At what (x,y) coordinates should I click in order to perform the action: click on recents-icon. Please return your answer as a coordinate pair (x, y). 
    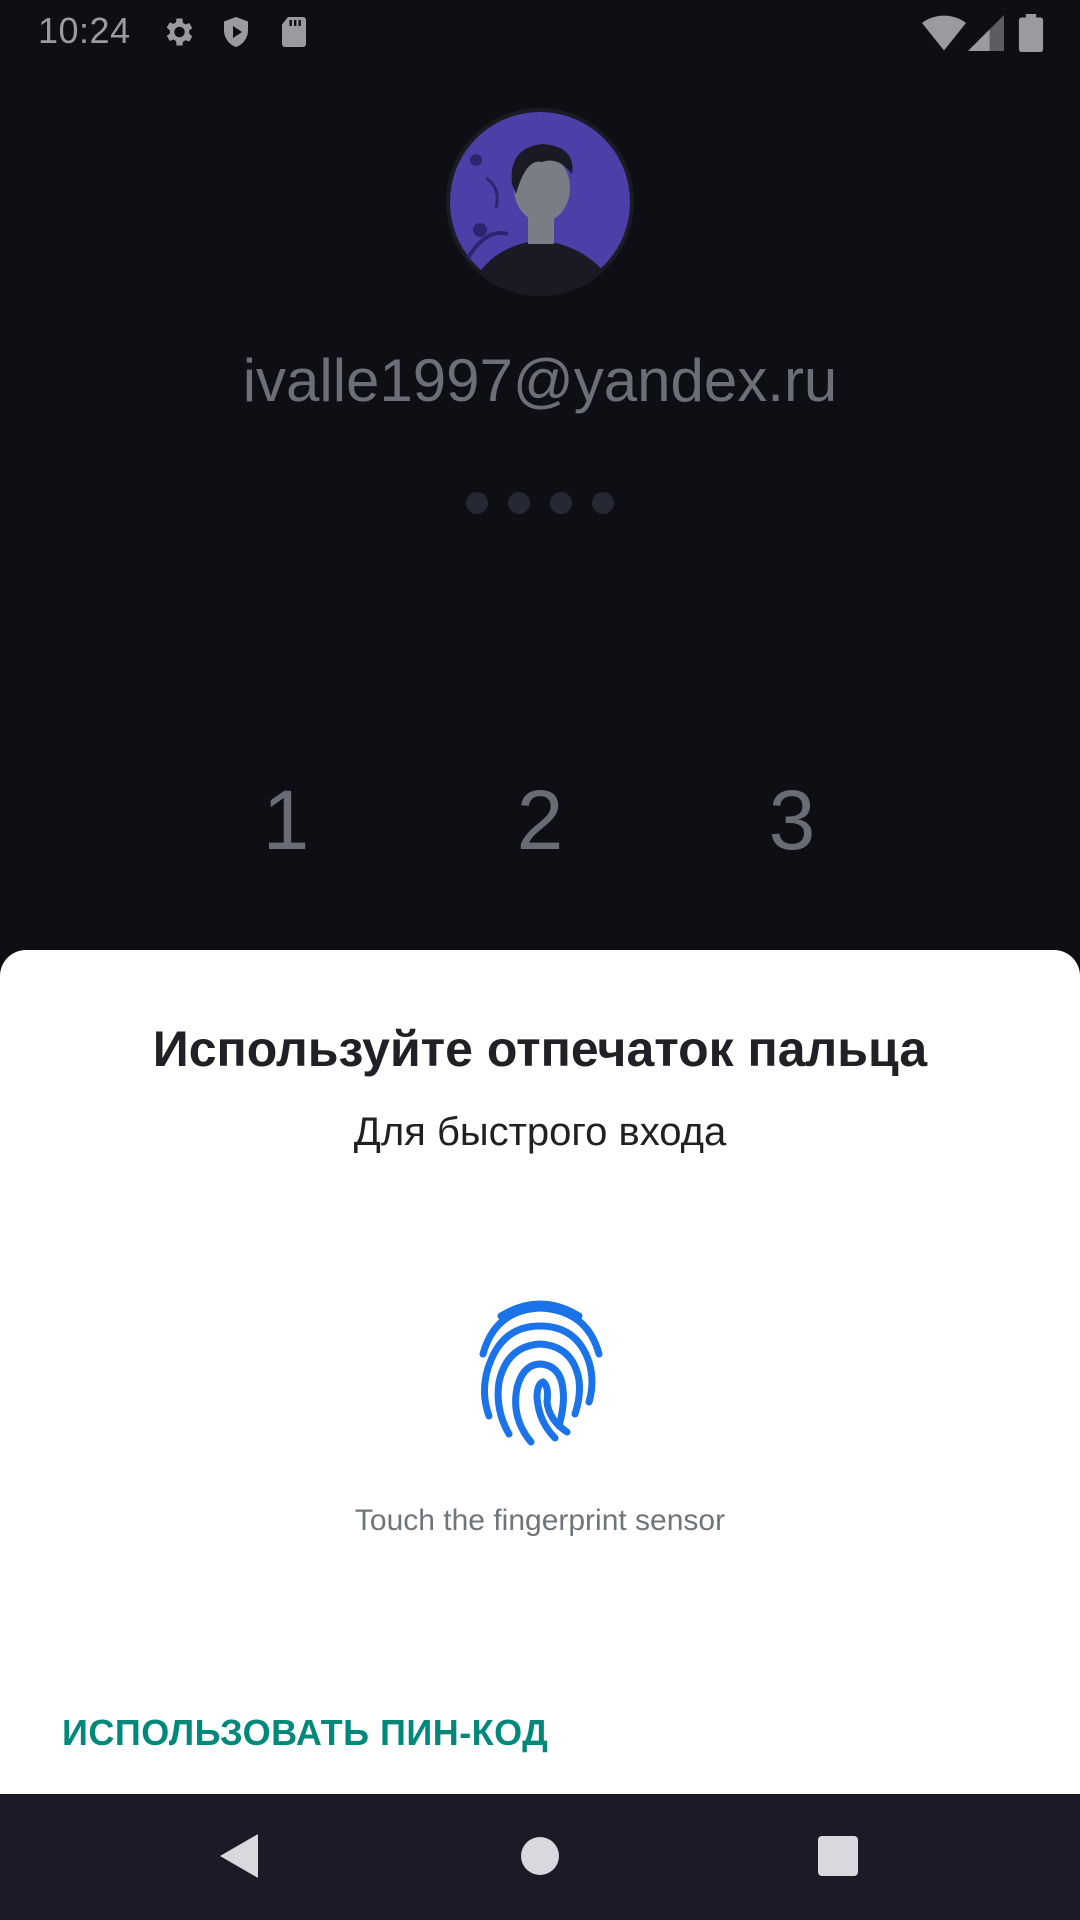
    Looking at the image, I should click on (838, 1856).